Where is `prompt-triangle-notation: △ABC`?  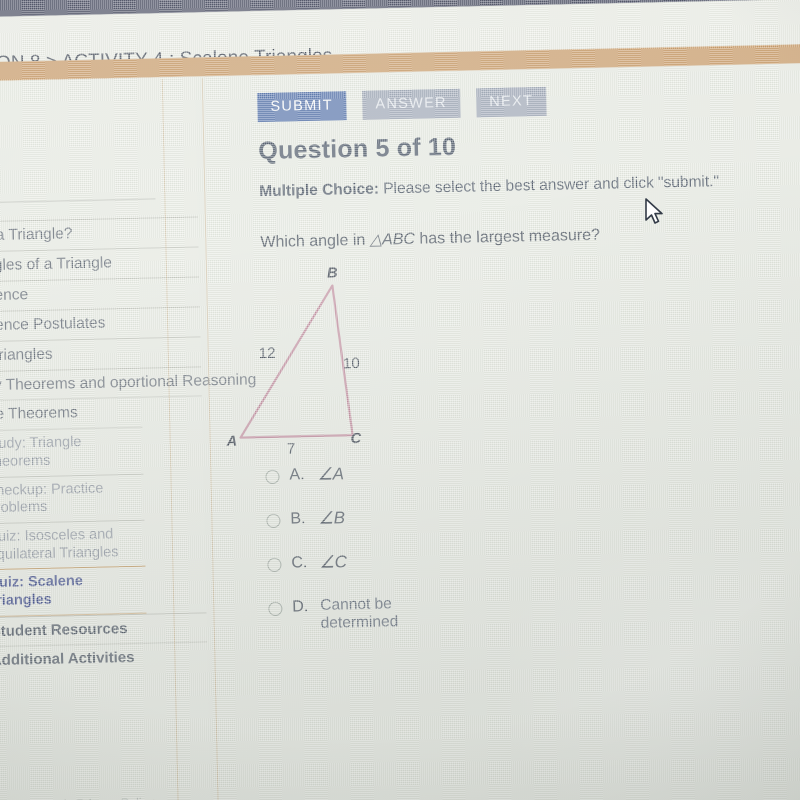 prompt-triangle-notation: △ABC is located at coordinates (392, 239).